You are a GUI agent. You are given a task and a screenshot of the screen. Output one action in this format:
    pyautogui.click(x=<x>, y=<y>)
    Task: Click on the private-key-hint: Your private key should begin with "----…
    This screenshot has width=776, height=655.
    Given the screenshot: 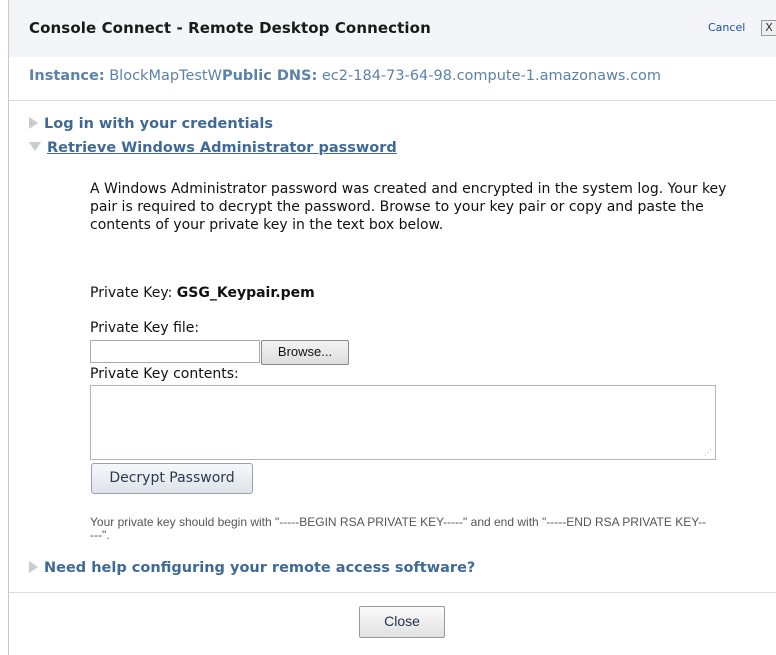 What is the action you would take?
    pyautogui.click(x=398, y=528)
    